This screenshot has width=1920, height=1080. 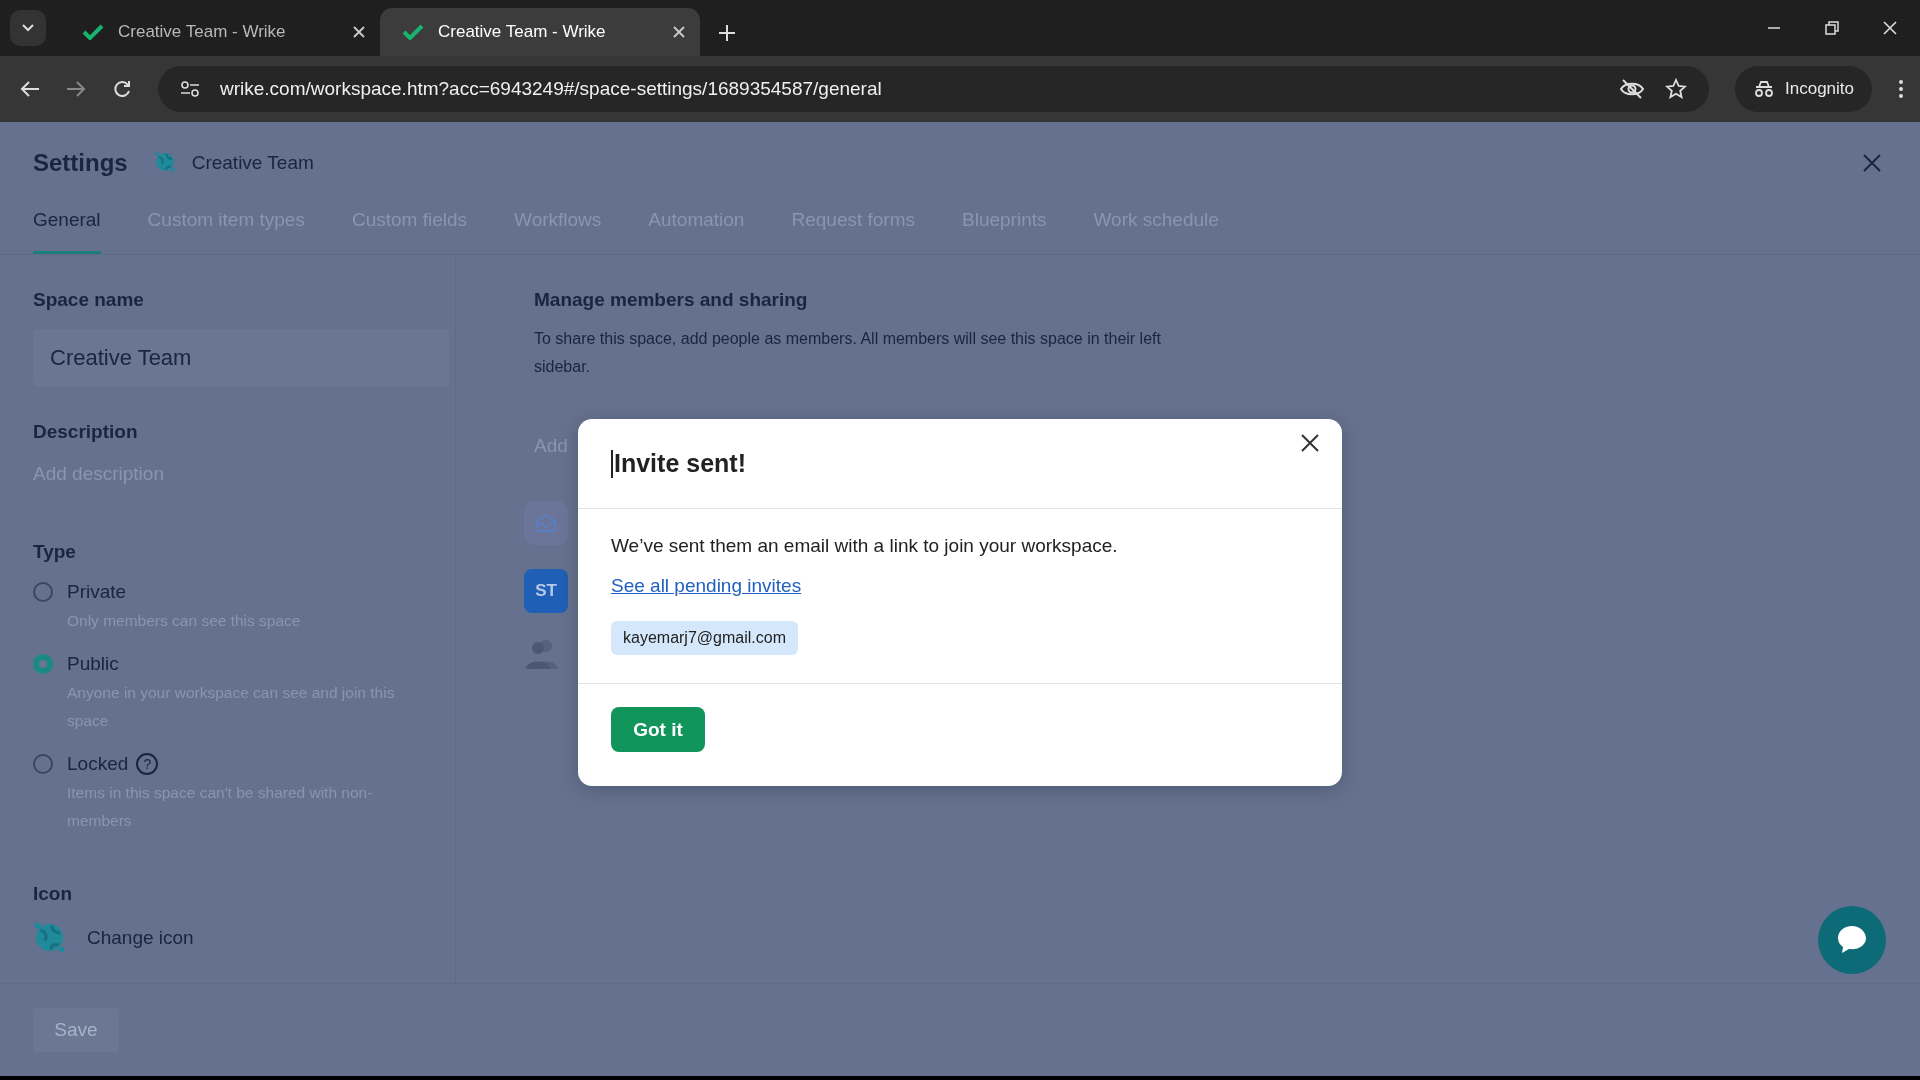 I want to click on more-icon, so click(x=1901, y=89).